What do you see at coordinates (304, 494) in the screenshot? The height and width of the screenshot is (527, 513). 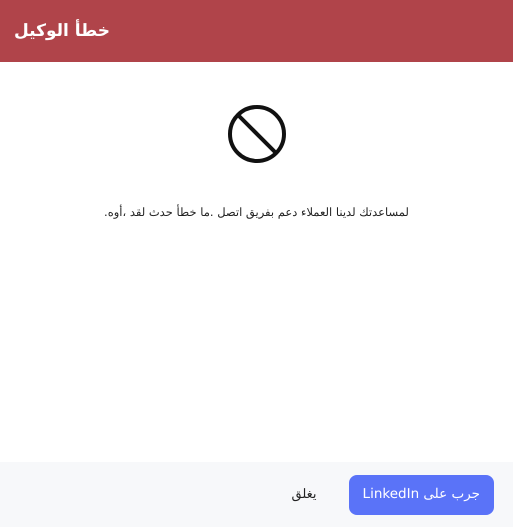 I see `close-button: يغلق` at bounding box center [304, 494].